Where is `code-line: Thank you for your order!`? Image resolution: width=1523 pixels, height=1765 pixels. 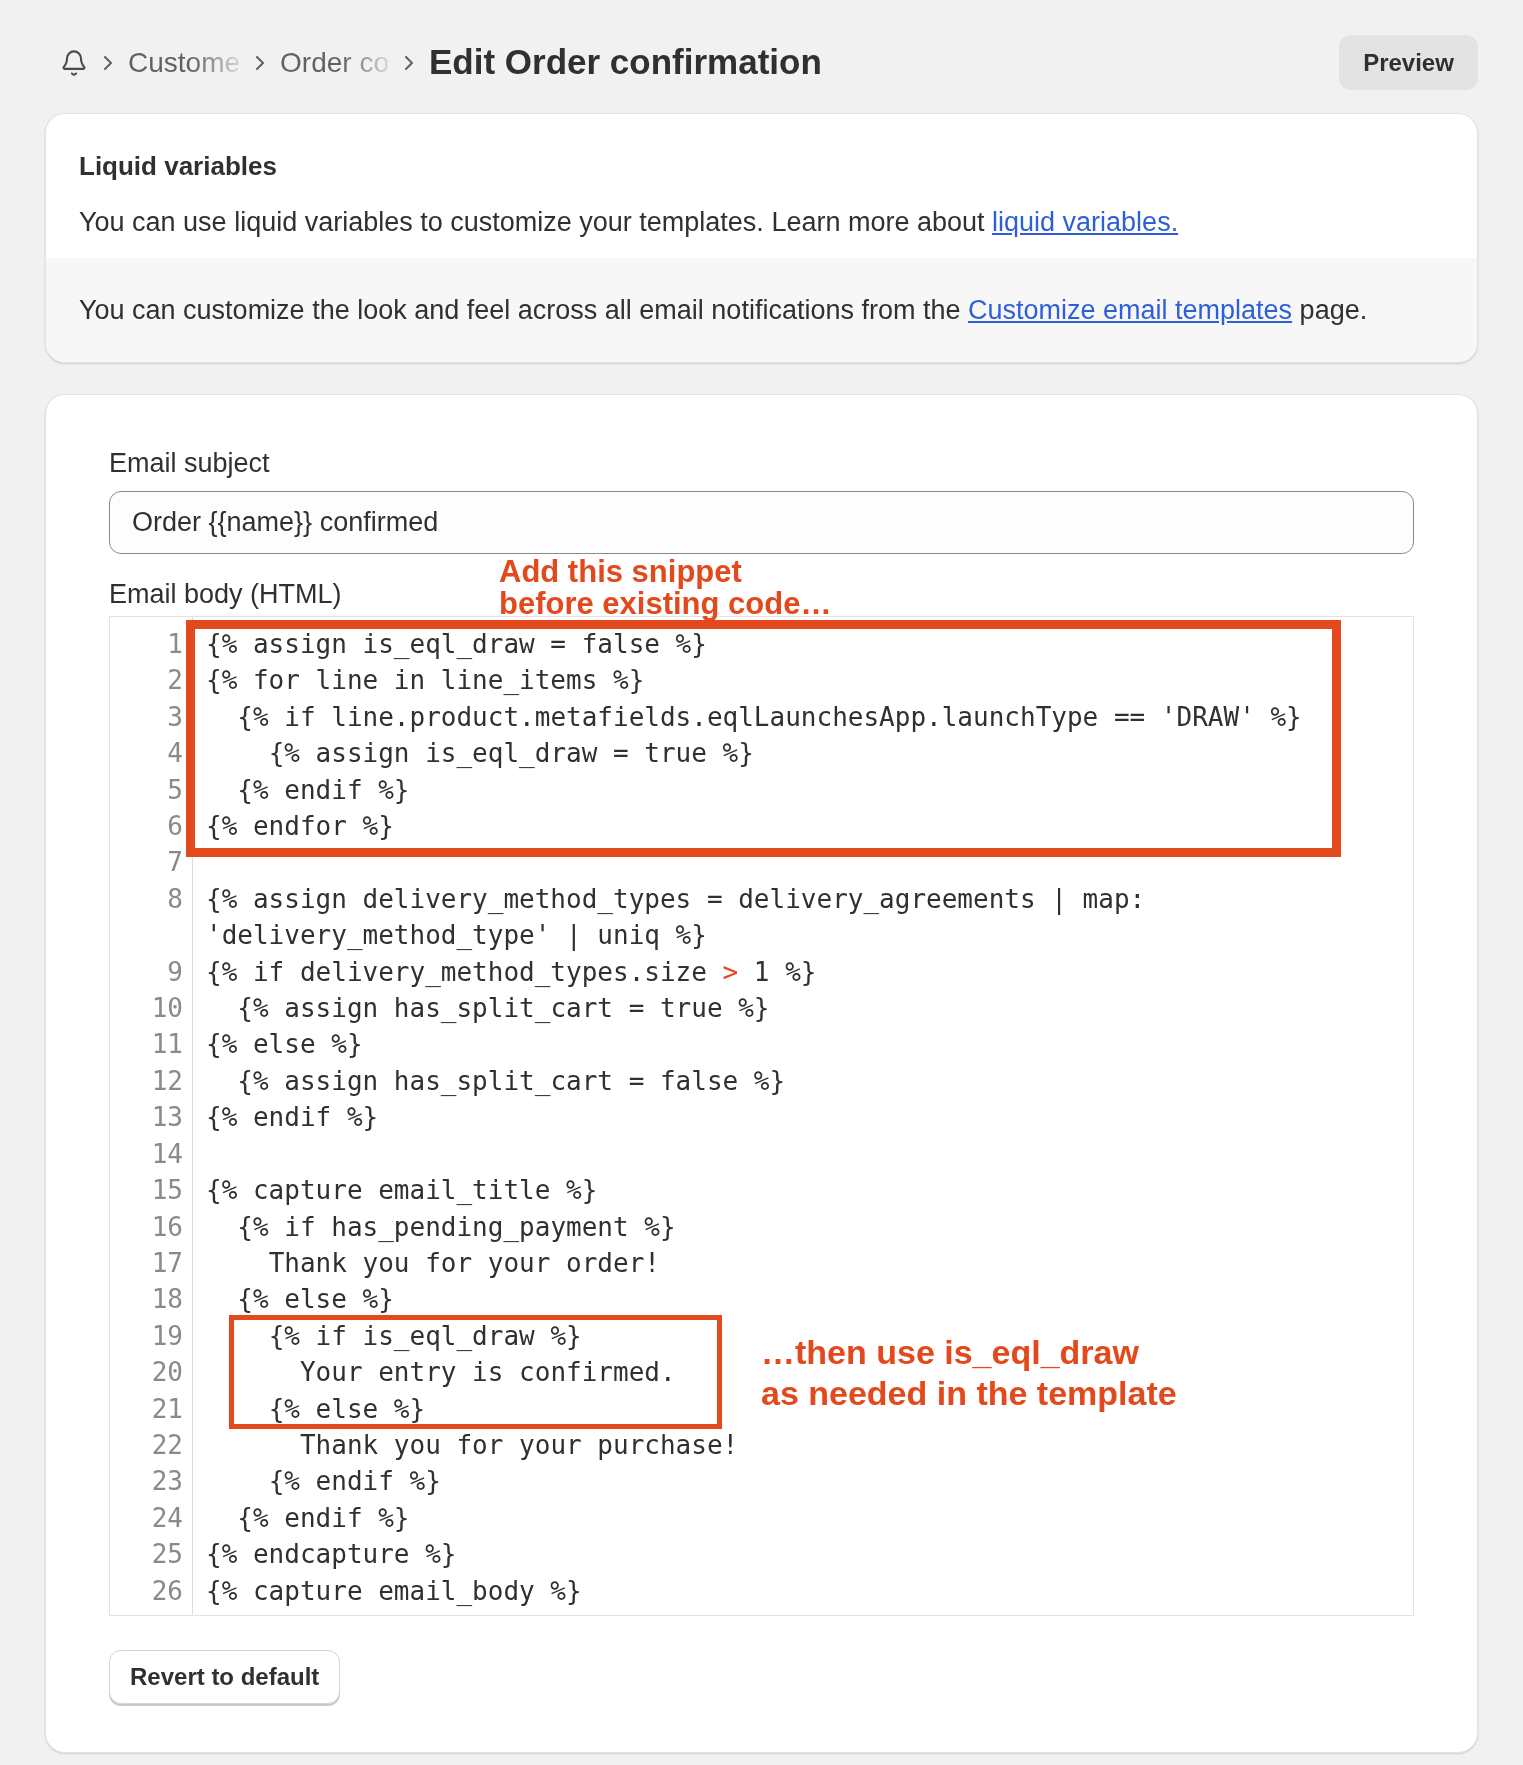
code-line: Thank you for your order! is located at coordinates (463, 1262).